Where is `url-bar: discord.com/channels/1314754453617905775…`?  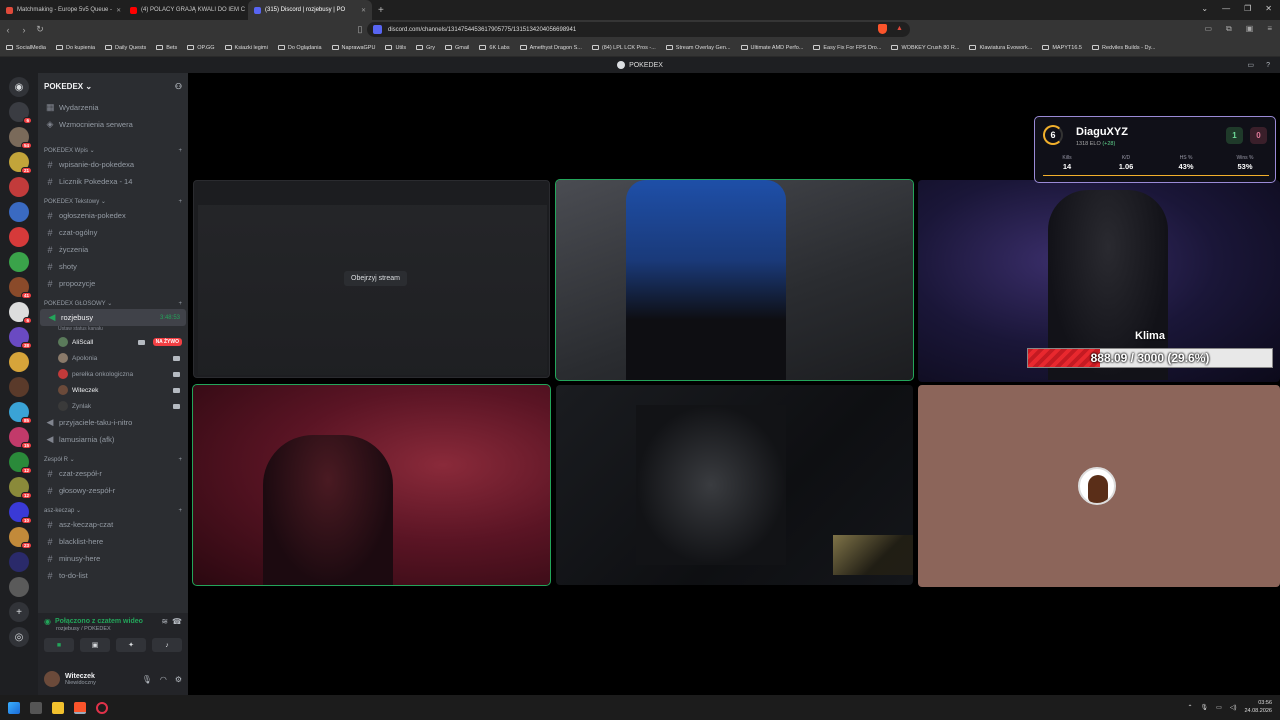 url-bar: discord.com/channels/1314754453617905775… is located at coordinates (638, 29).